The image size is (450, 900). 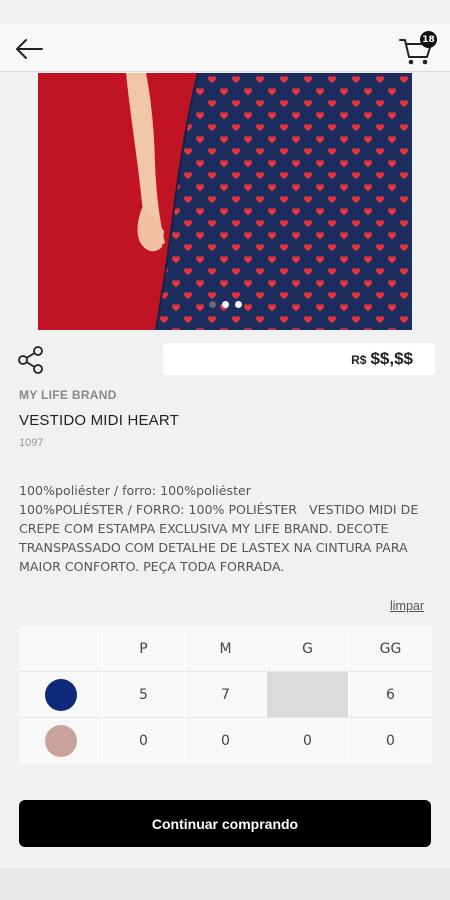 What do you see at coordinates (225, 48) in the screenshot?
I see `top-app-bar: 18` at bounding box center [225, 48].